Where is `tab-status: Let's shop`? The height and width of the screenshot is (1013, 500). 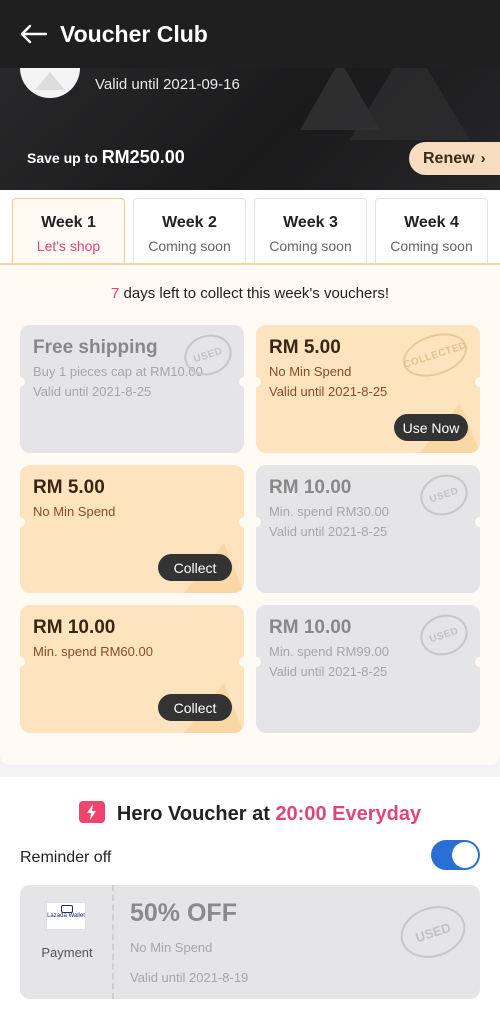
tab-status: Let's shop is located at coordinates (68, 246).